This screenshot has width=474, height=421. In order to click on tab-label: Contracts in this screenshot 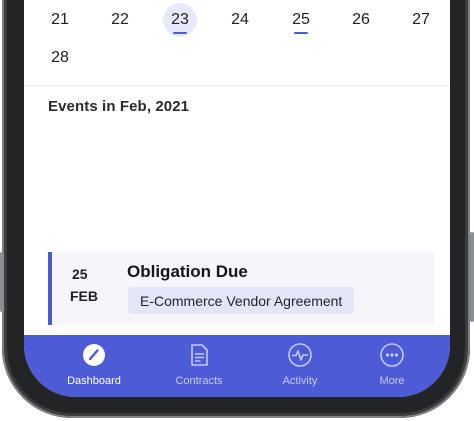, I will do `click(199, 381)`.